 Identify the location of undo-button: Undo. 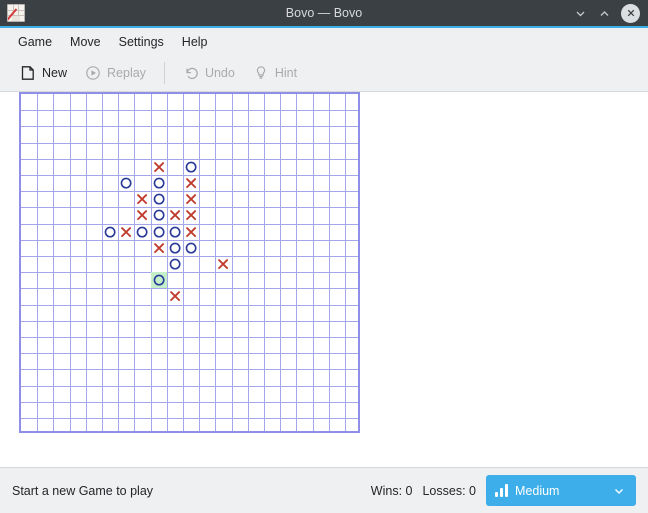
(209, 73).